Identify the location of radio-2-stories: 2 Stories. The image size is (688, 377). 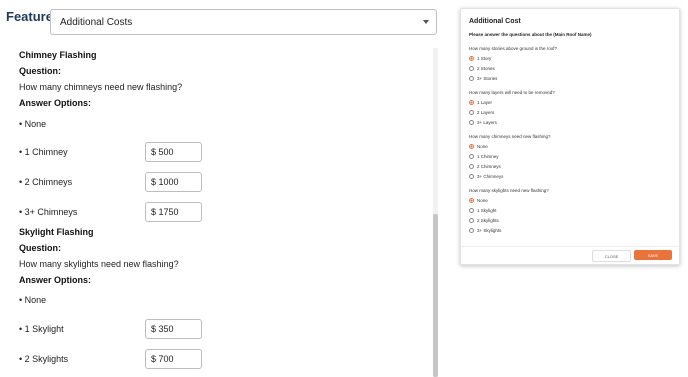
(482, 68).